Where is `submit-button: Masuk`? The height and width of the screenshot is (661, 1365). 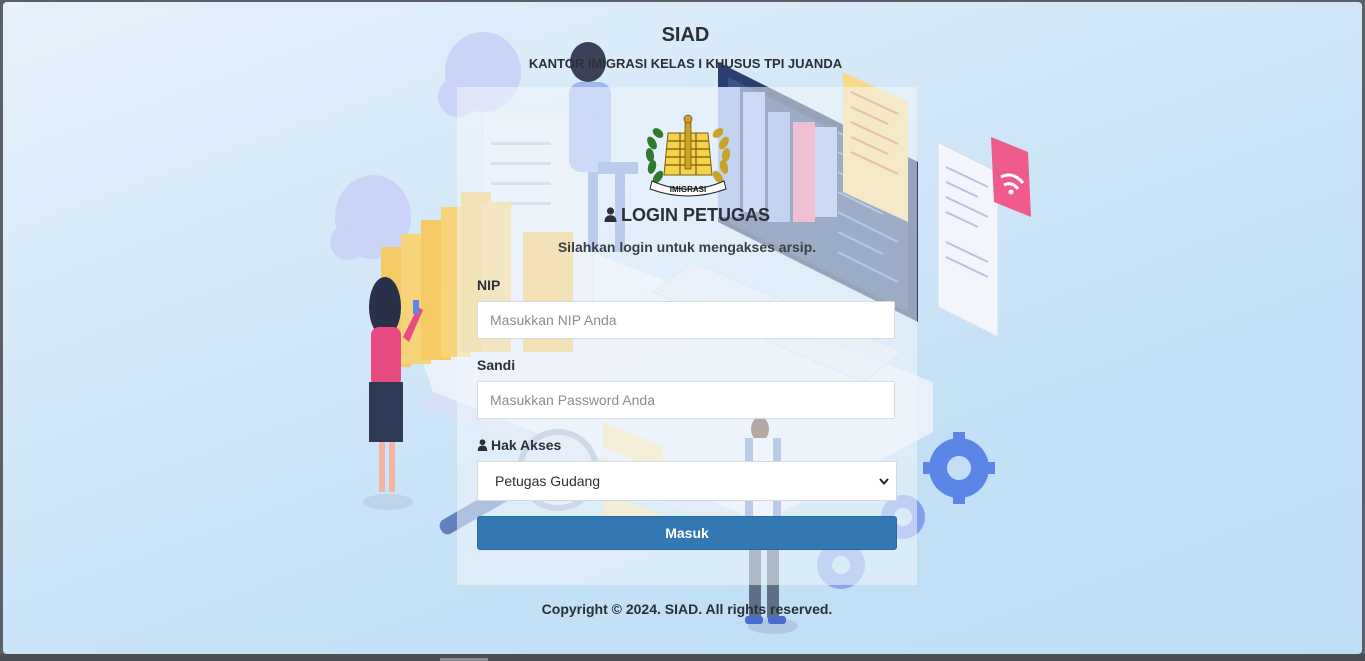
submit-button: Masuk is located at coordinates (687, 533).